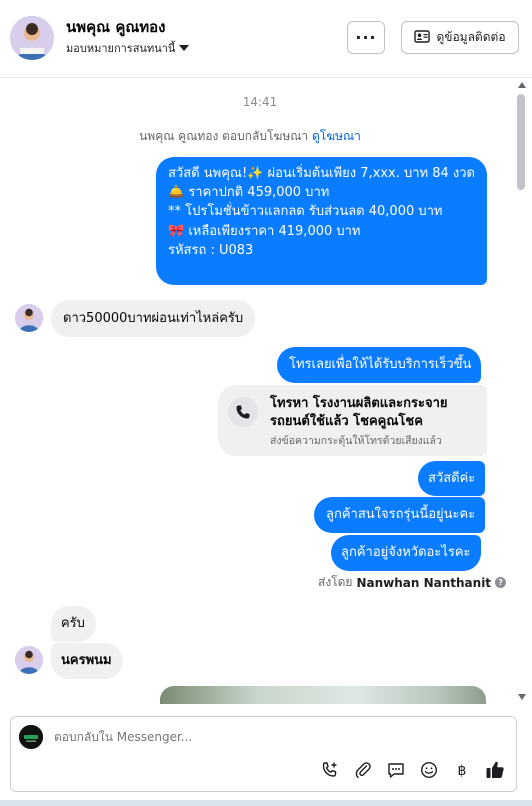 This screenshot has width=532, height=806. What do you see at coordinates (243, 412) in the screenshot?
I see `phone-icon` at bounding box center [243, 412].